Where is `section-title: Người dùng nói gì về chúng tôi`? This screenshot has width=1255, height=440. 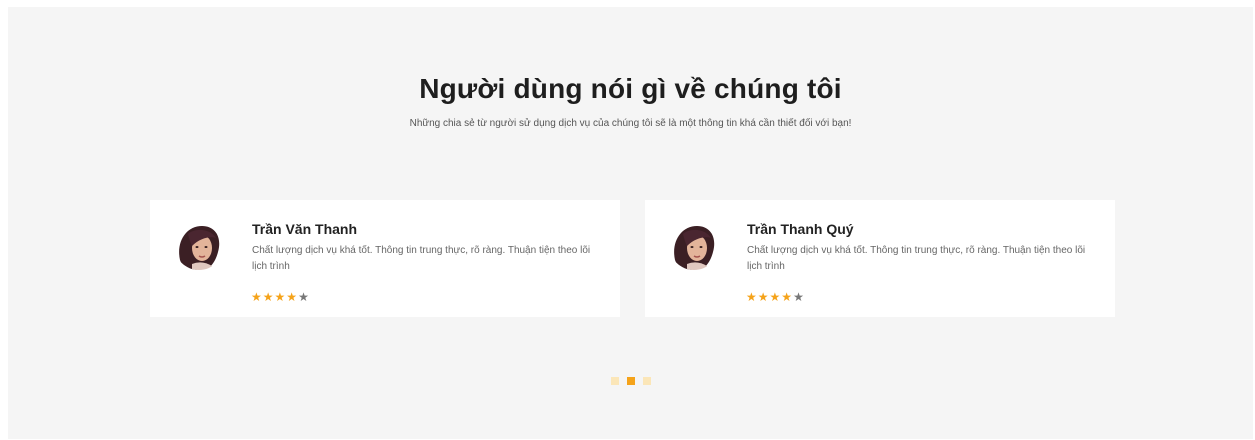
section-title: Người dùng nói gì về chúng tôi is located at coordinates (630, 88).